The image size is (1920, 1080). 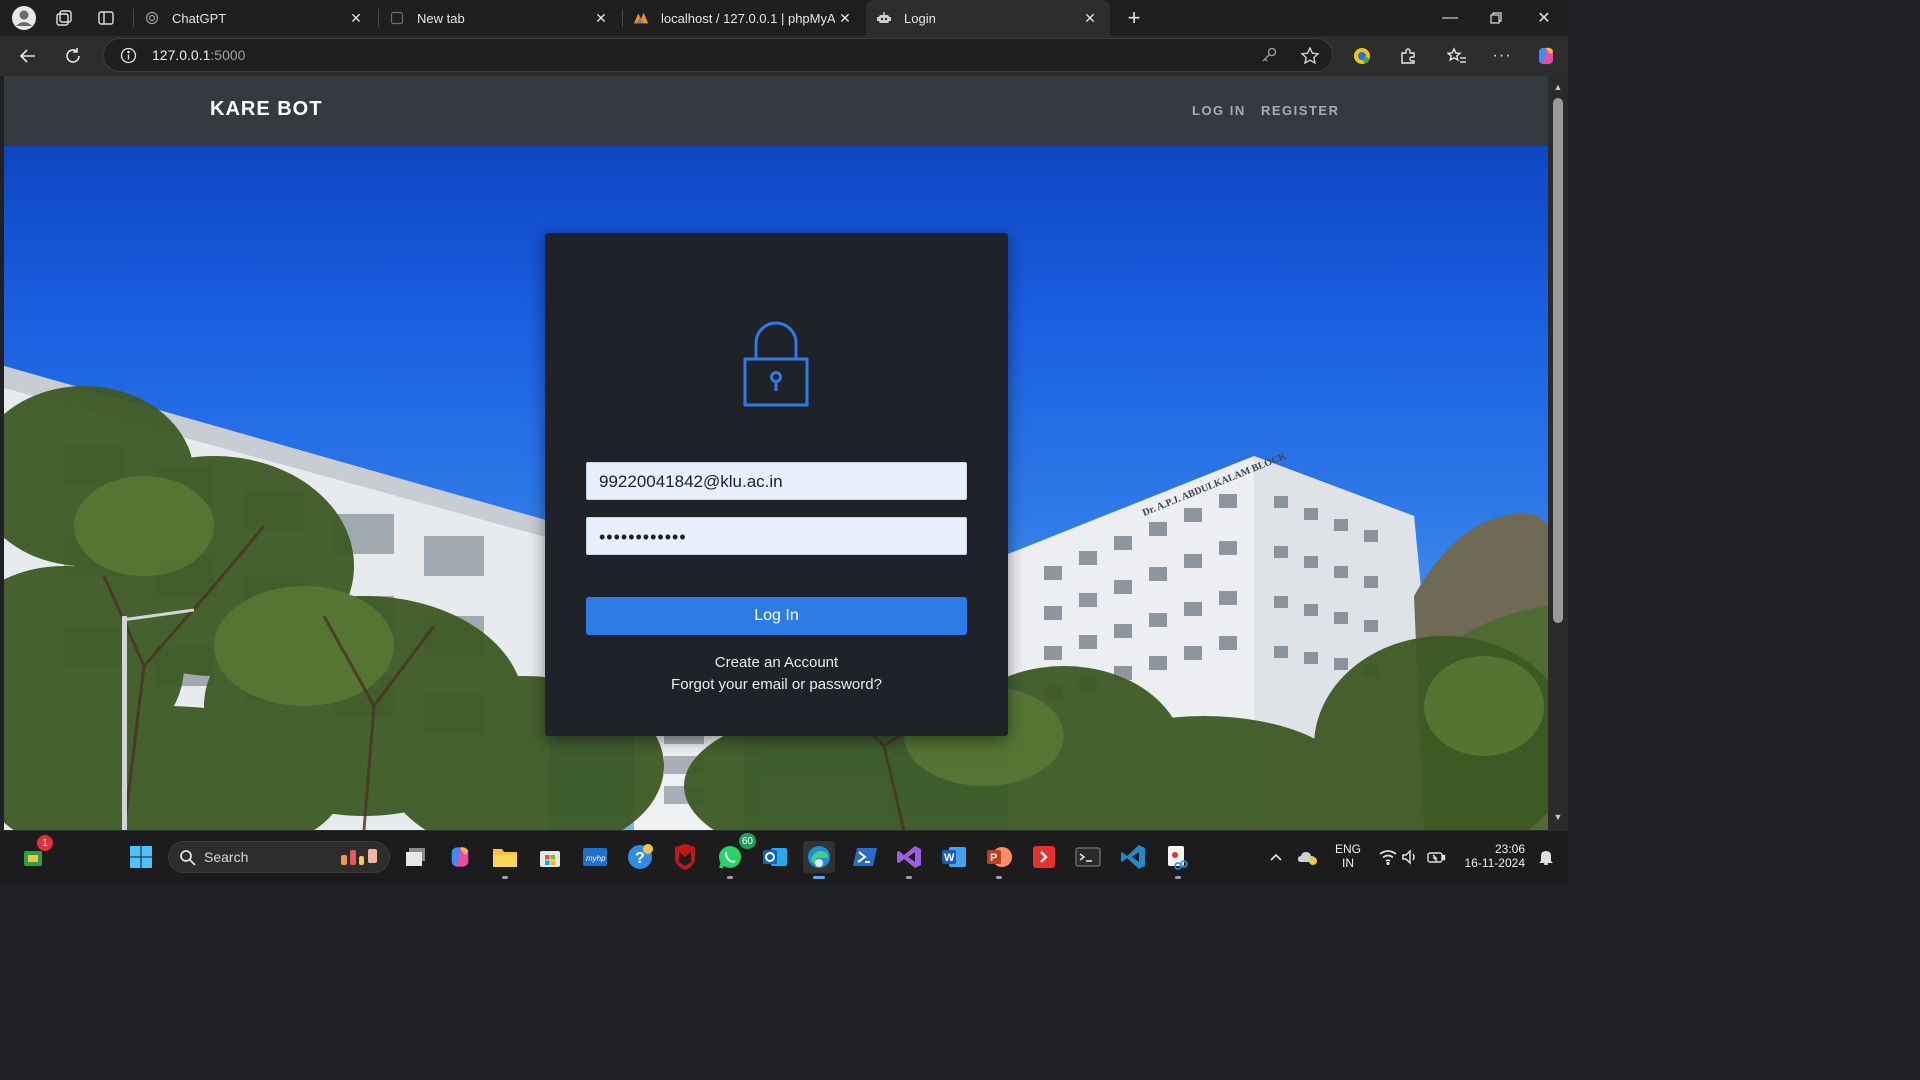 What do you see at coordinates (106, 18) in the screenshot?
I see `vertical-tabs-icon` at bounding box center [106, 18].